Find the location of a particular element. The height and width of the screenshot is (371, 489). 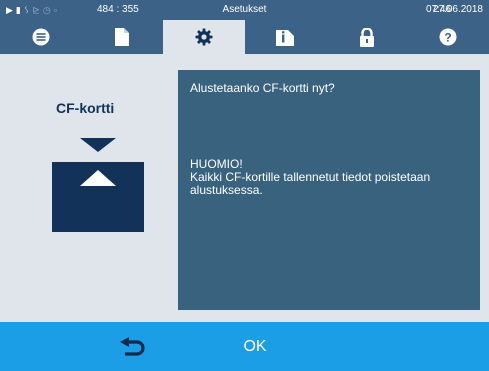

list-icon is located at coordinates (41, 37).